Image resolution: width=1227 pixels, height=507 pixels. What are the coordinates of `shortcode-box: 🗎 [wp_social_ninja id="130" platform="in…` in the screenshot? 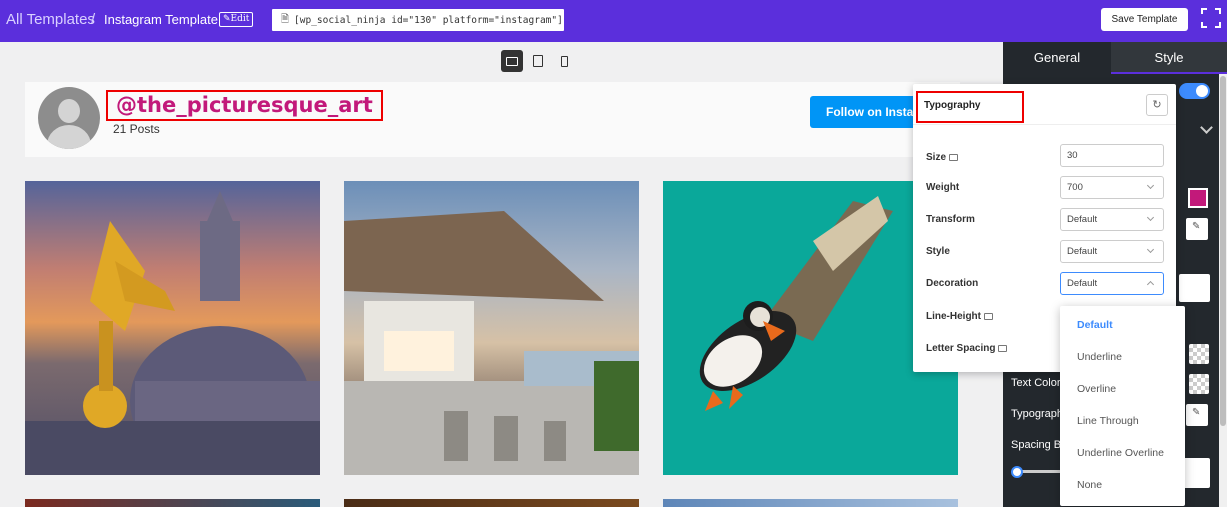 It's located at (418, 20).